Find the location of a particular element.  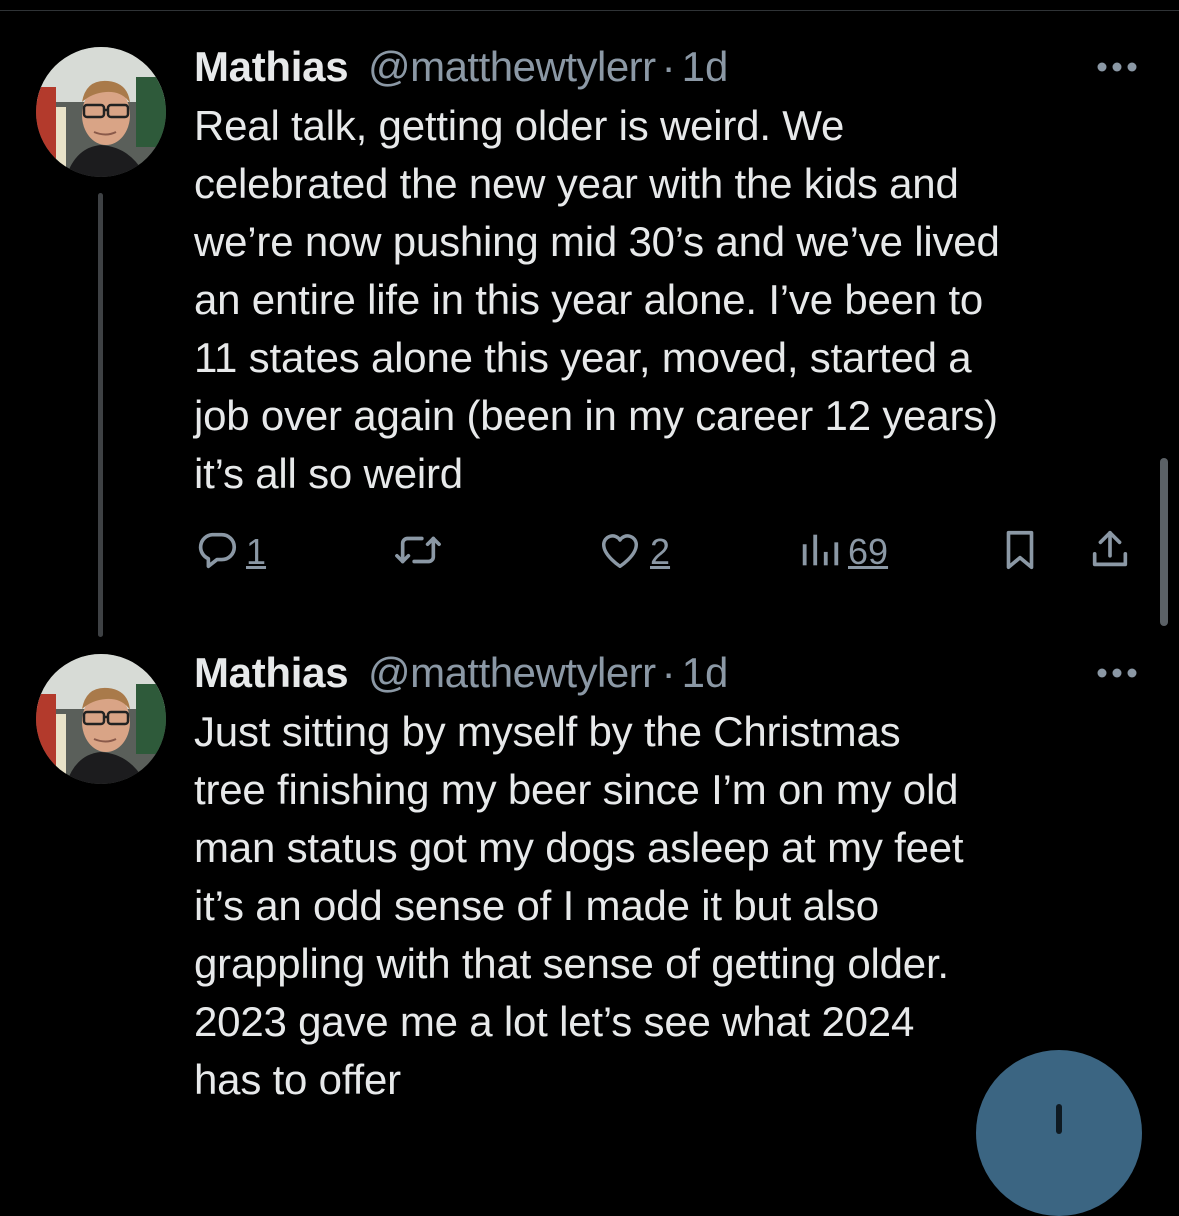

views-button: 69 is located at coordinates (843, 552).